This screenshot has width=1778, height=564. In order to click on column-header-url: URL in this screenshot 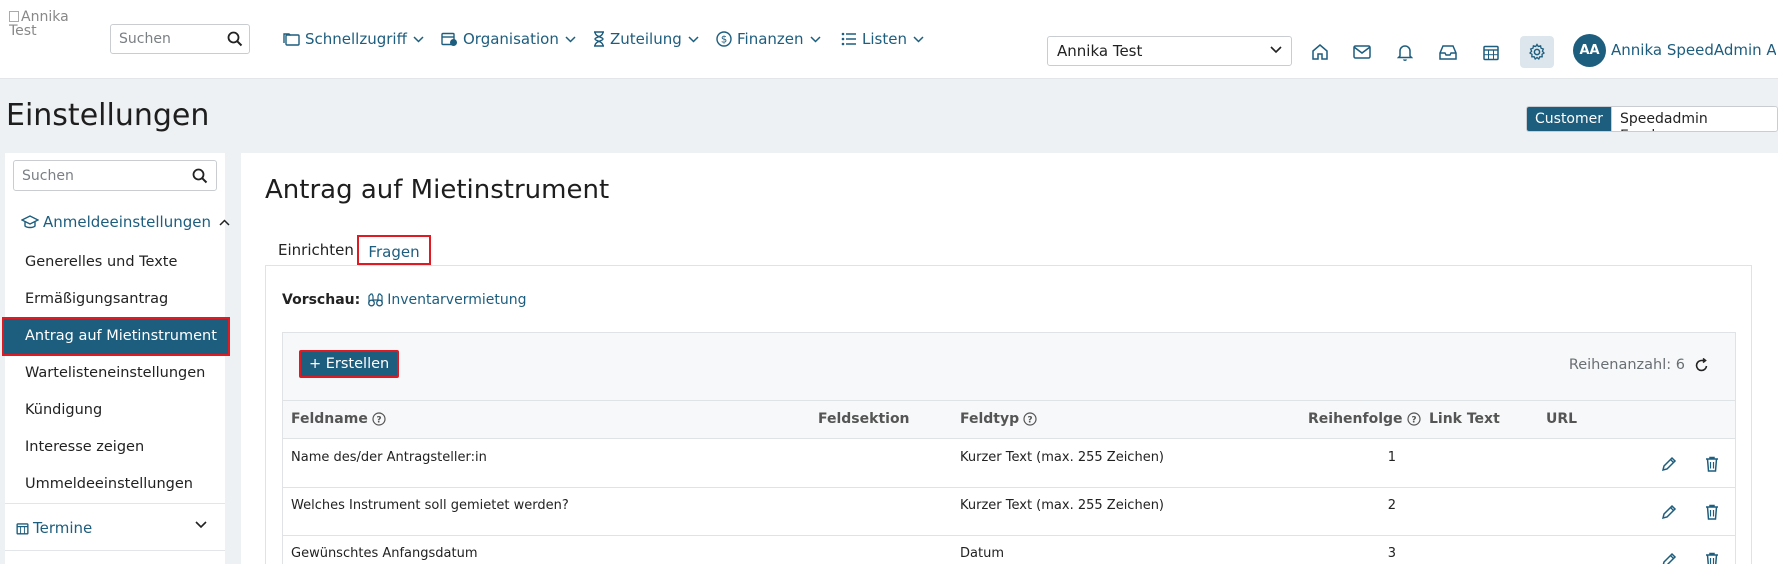, I will do `click(1561, 419)`.